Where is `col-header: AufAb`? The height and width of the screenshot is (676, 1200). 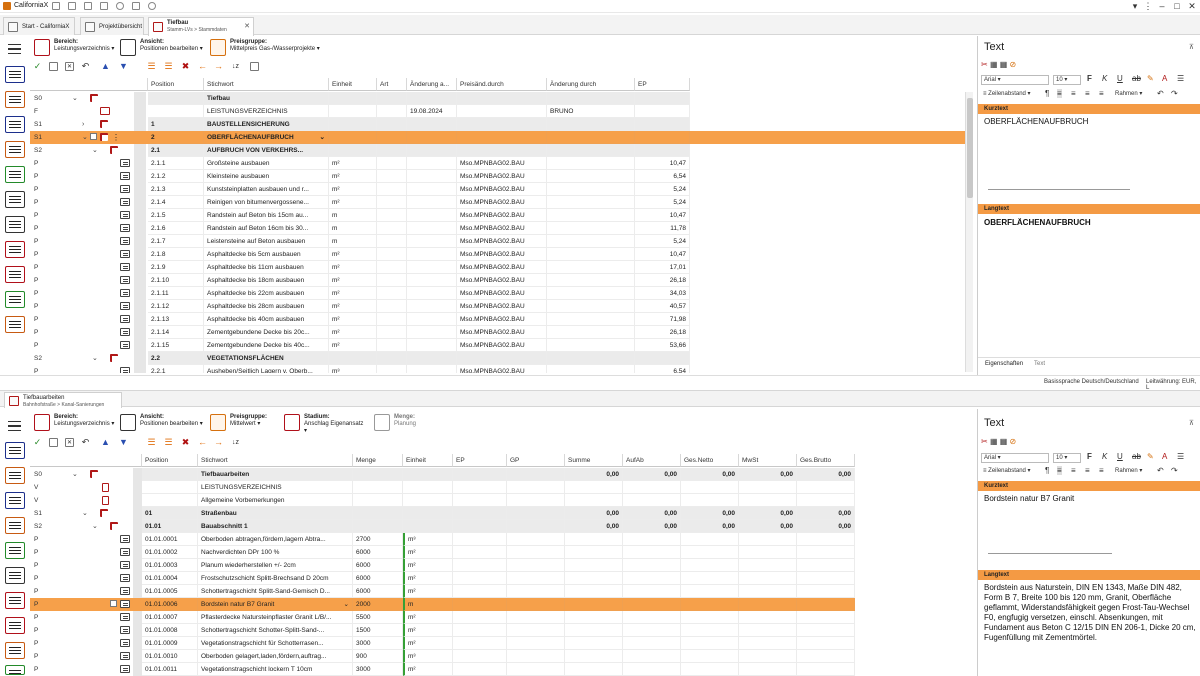 col-header: AufAb is located at coordinates (652, 460).